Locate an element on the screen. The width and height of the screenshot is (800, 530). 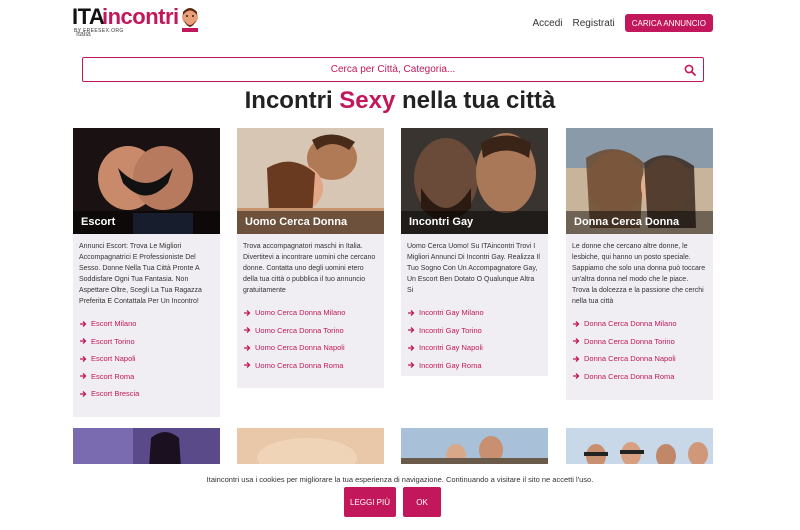
city-link: Uomo Cerca Donna Milano is located at coordinates (310, 313).